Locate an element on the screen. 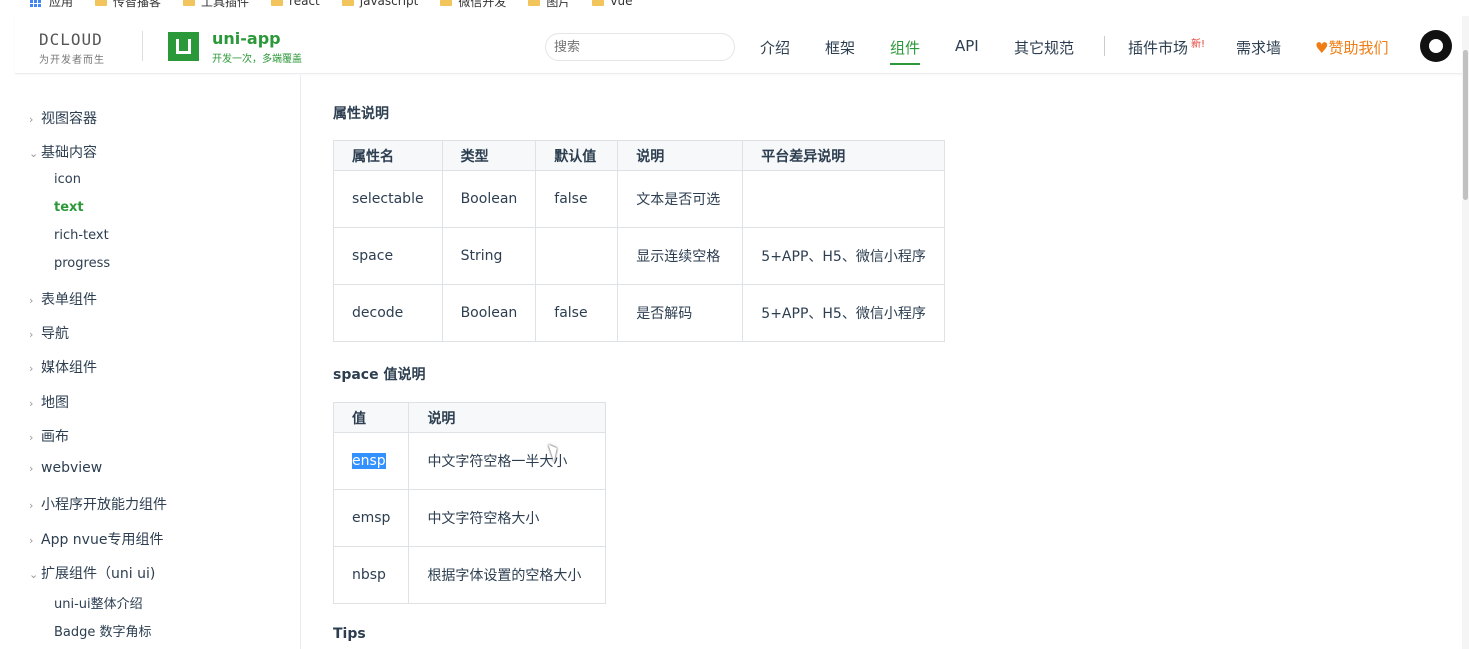 Image resolution: width=1469 pixels, height=649 pixels. table-row: decode Boolean false 是否解码 5+APP、H5、微信小程序 is located at coordinates (639, 313).